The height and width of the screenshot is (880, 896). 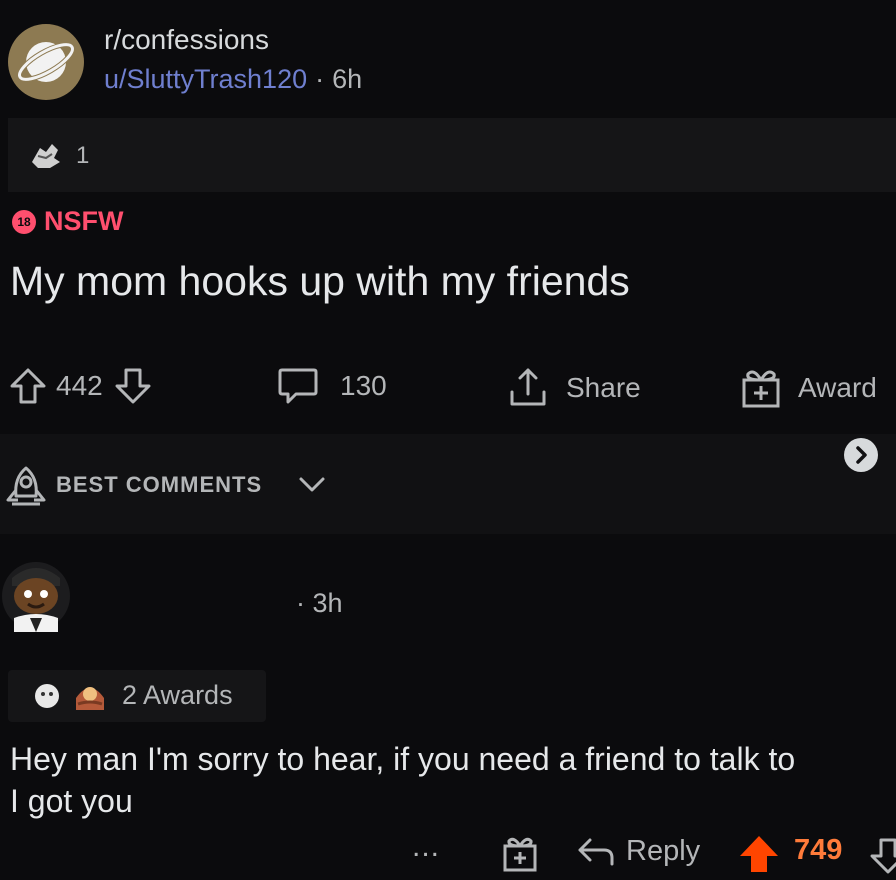 I want to click on post-title: My mom hooks up with my friends, so click(x=320, y=281).